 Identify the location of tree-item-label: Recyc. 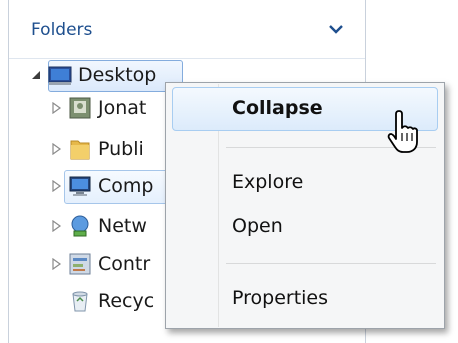
(126, 301).